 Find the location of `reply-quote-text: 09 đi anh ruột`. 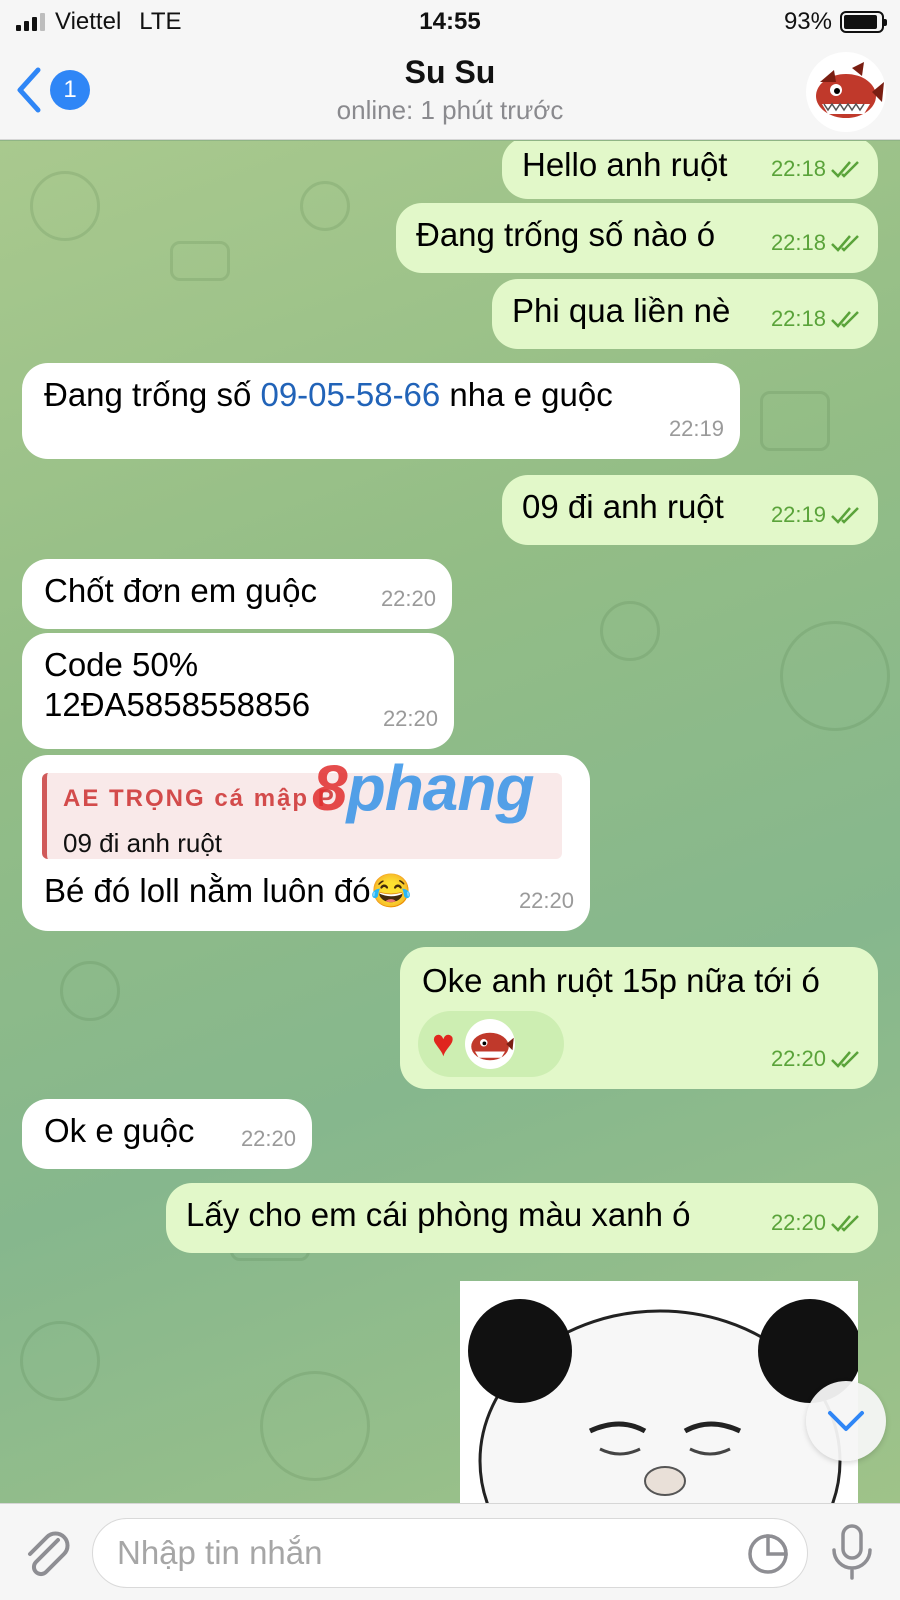

reply-quote-text: 09 đi anh ruột is located at coordinates (143, 843).